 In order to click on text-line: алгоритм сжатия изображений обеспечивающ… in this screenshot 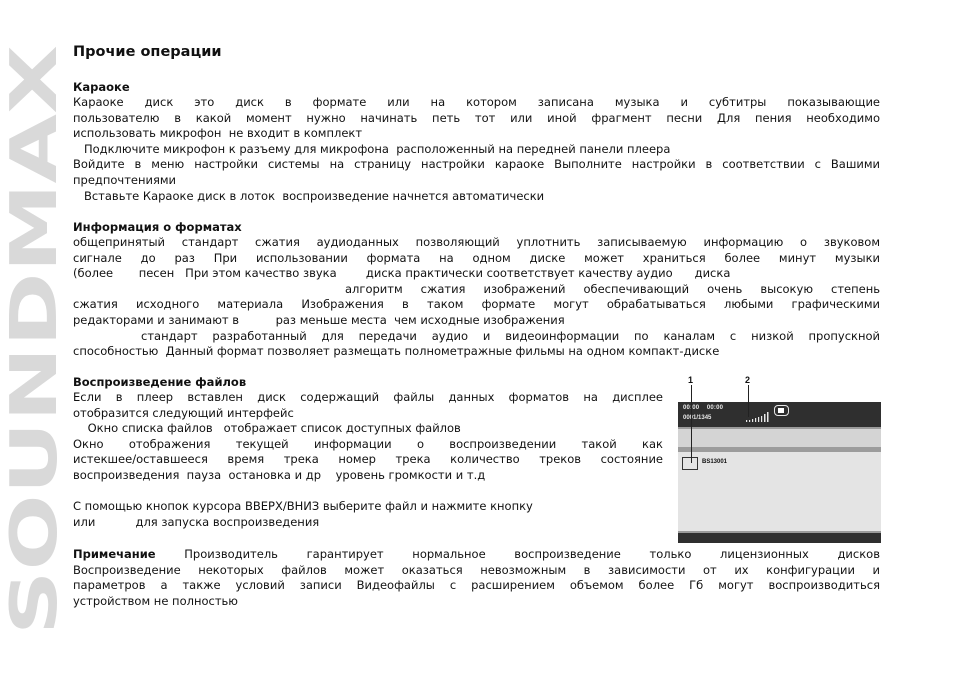, I will do `click(612, 288)`.